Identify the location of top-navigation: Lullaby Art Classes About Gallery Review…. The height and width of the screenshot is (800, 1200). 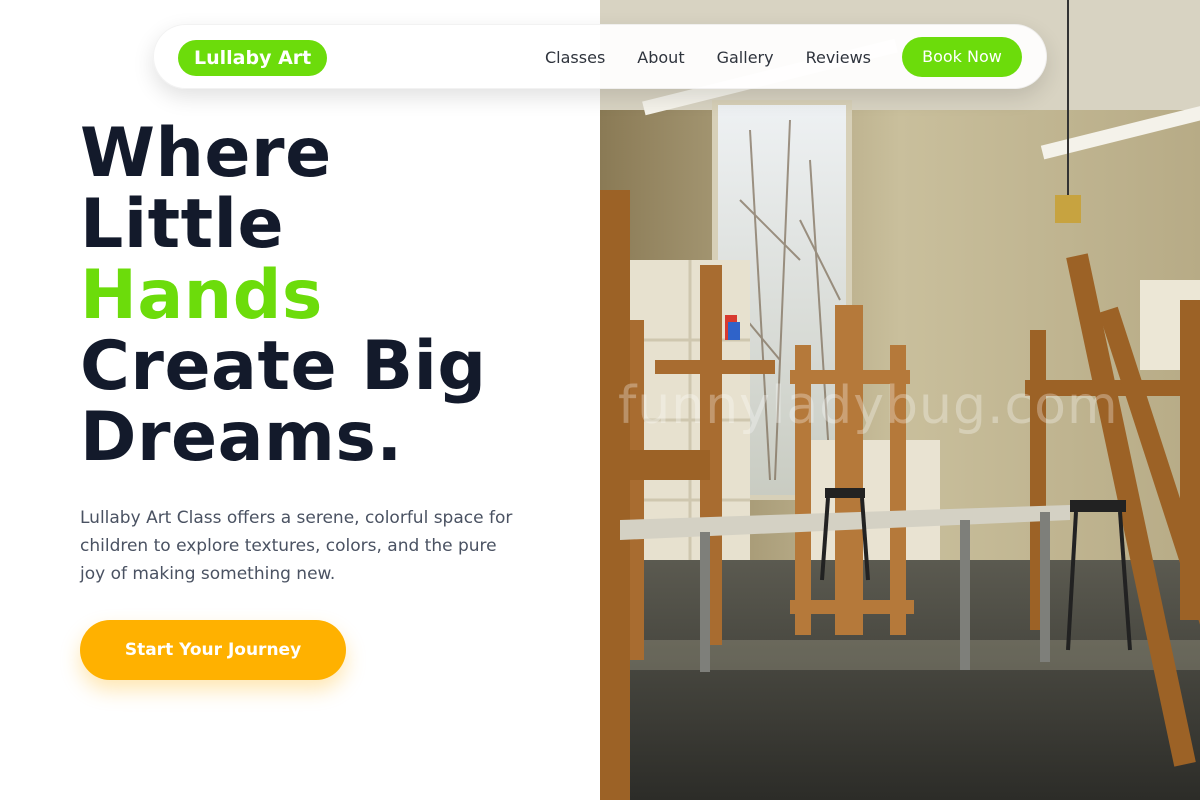
(600, 56).